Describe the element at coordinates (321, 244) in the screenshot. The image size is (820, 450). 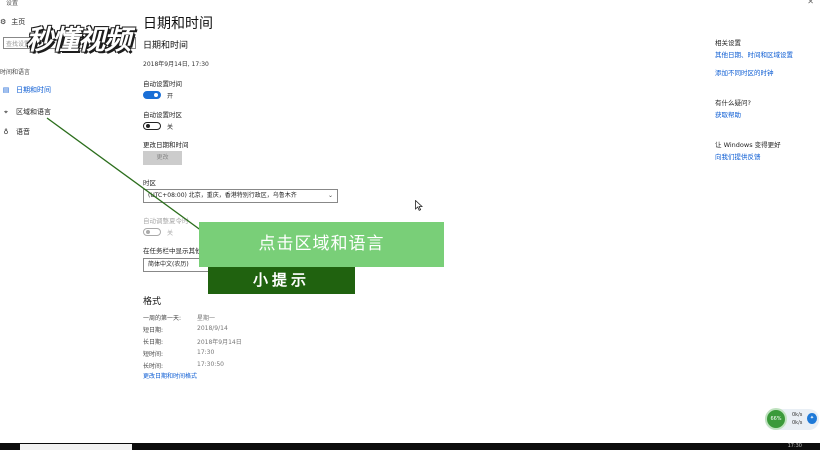
I see `instruction-banner: 点击区域和语言` at that location.